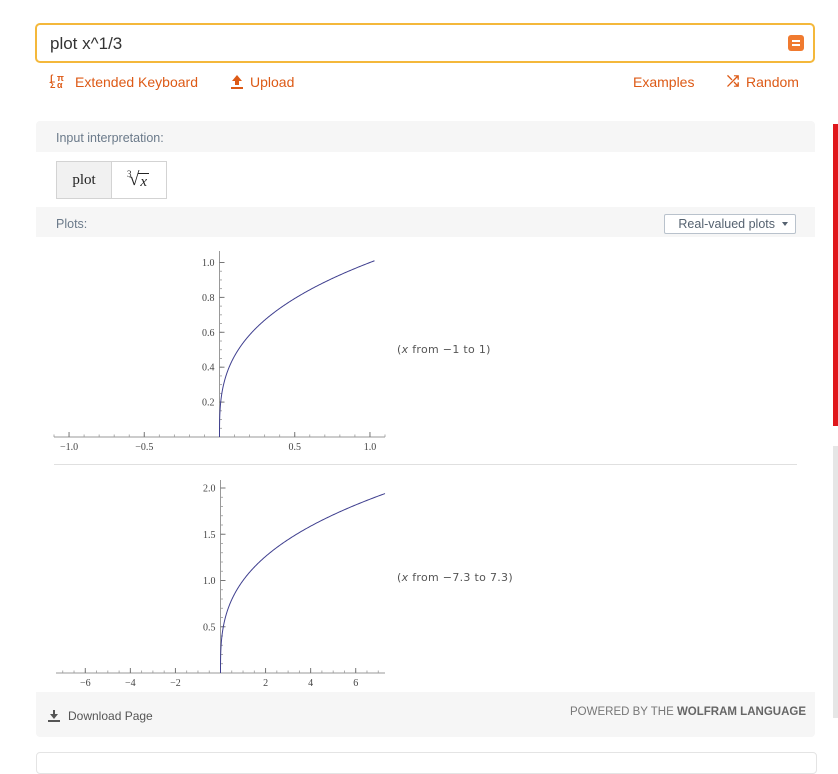  Describe the element at coordinates (110, 138) in the screenshot. I see `input-interpretation-header: Input interpretation:` at that location.